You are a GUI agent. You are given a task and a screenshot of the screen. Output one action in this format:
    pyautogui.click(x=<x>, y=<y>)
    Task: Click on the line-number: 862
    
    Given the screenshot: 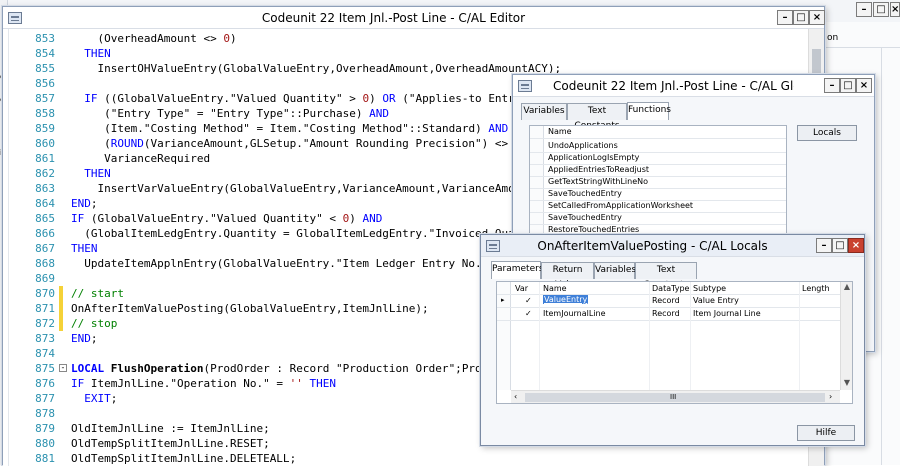 What is the action you would take?
    pyautogui.click(x=45, y=173)
    